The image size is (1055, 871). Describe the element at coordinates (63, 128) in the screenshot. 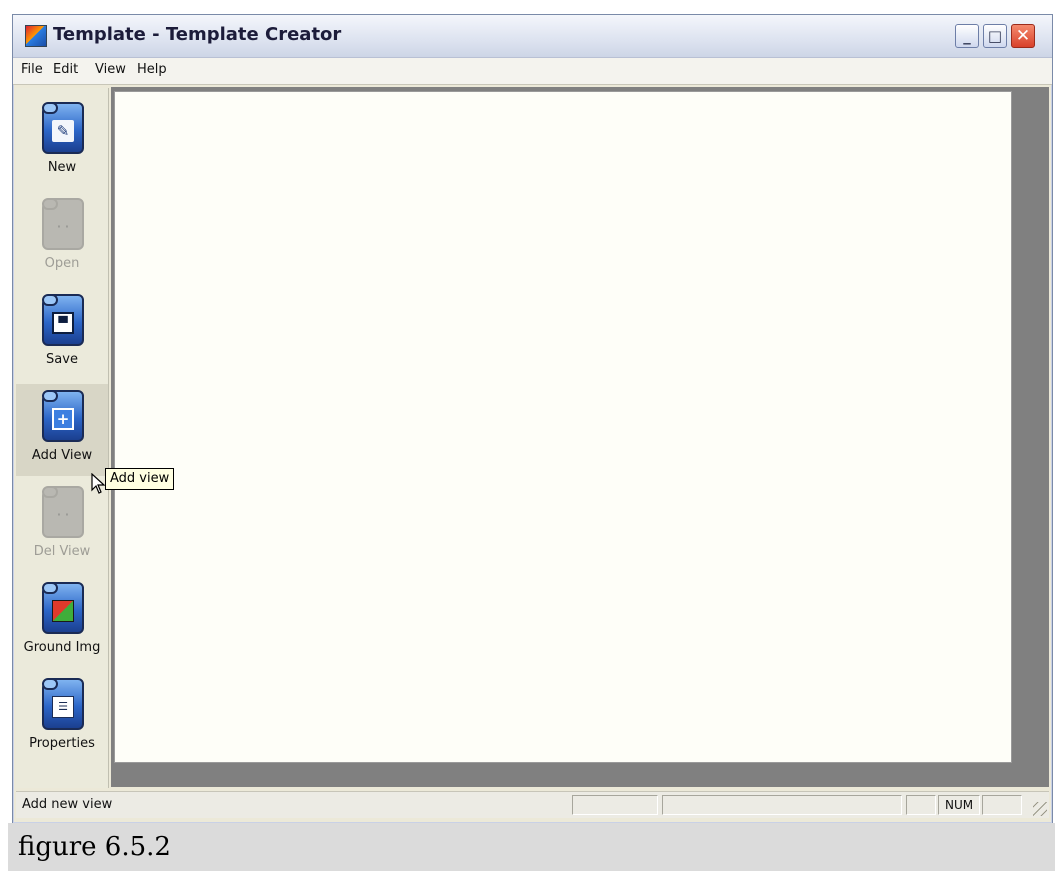

I see `new-icon: ✎` at that location.